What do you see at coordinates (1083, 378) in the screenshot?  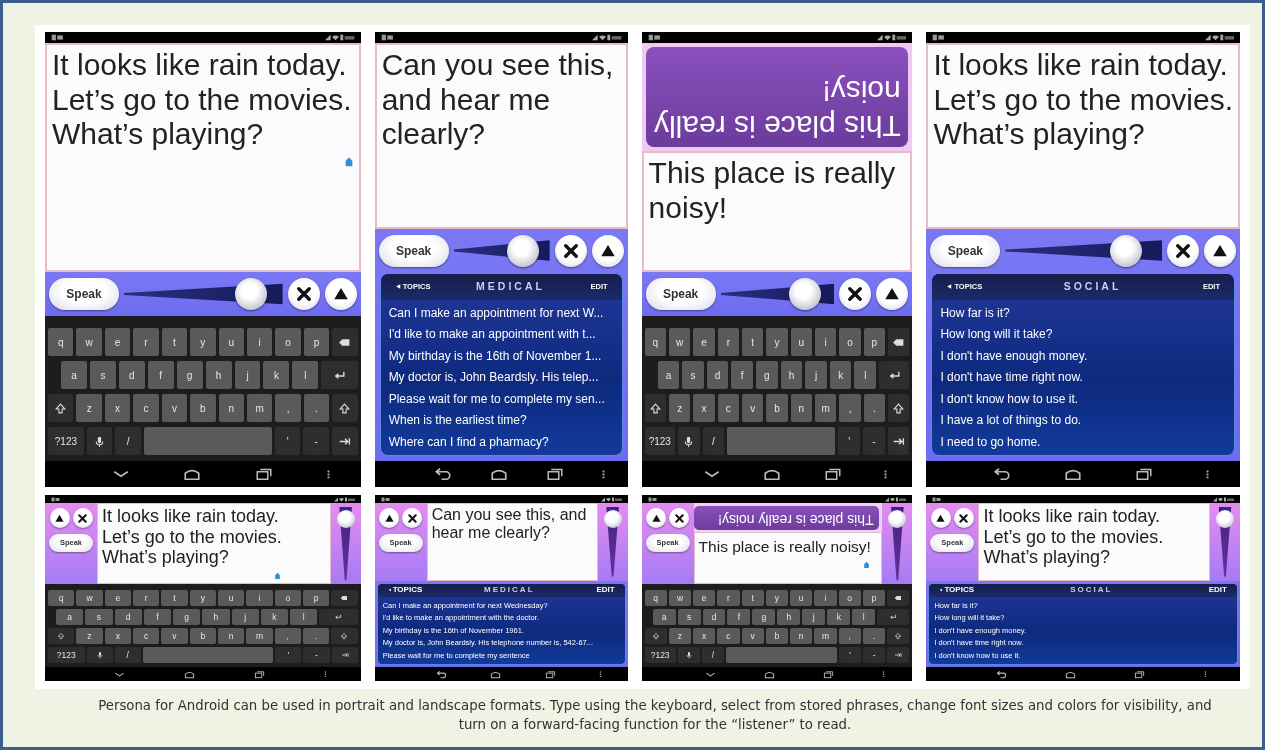 I see `phrase-item: I don't have time right now.` at bounding box center [1083, 378].